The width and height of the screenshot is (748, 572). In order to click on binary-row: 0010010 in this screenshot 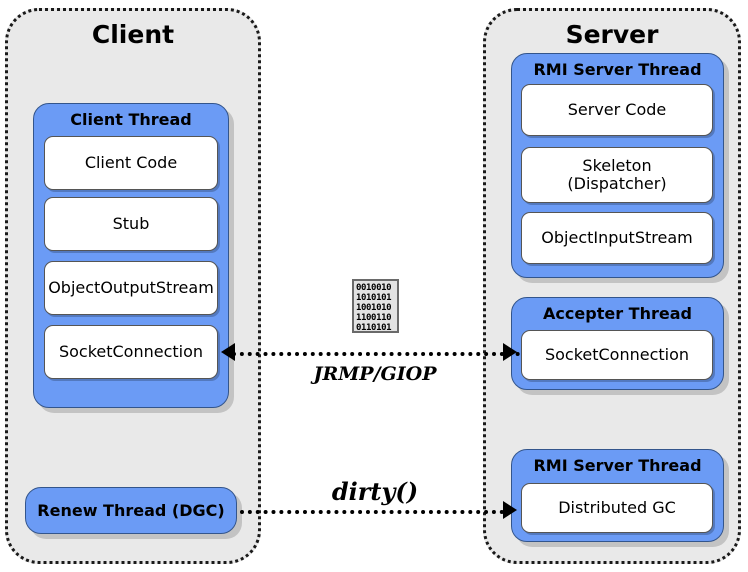, I will do `click(374, 288)`.